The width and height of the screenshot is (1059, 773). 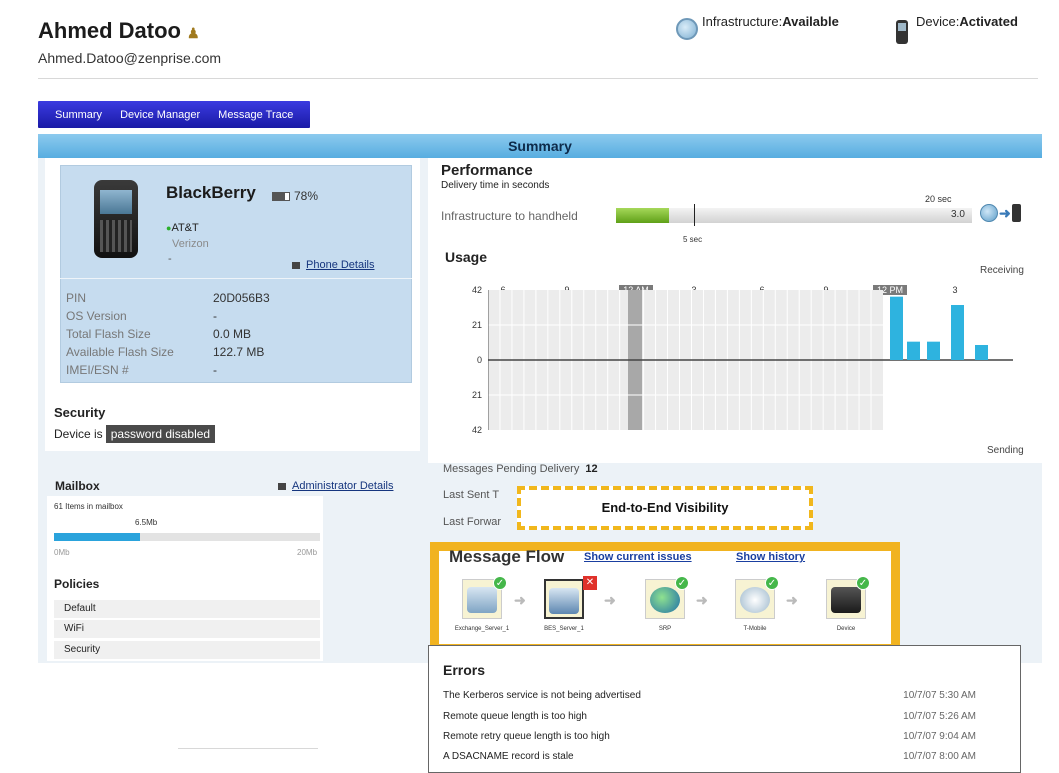 I want to click on security-status: Device is password disabled, so click(x=135, y=434).